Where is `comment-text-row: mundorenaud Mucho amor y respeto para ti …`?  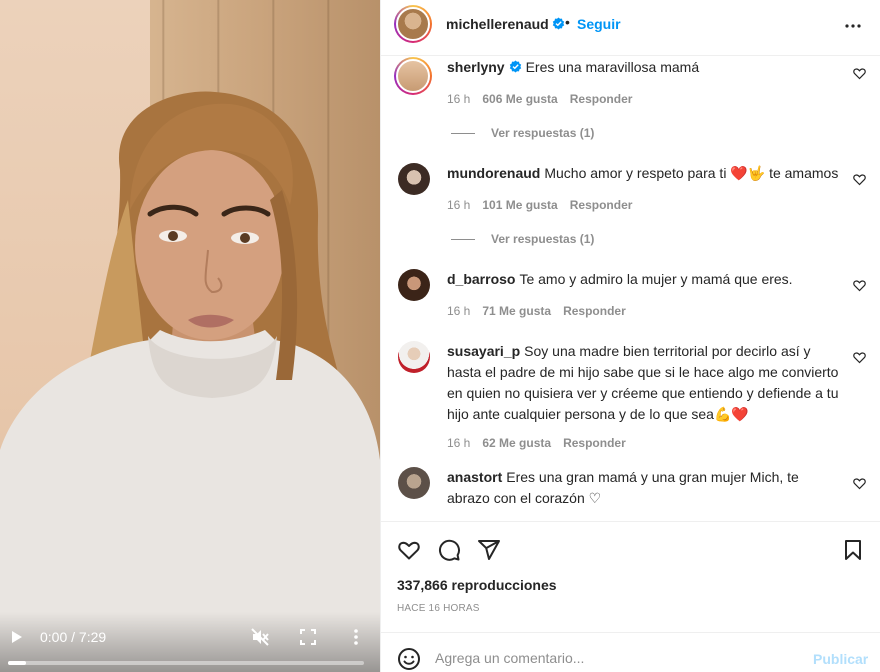
comment-text-row: mundorenaud Mucho amor y respeto para ti … is located at coordinates (644, 173).